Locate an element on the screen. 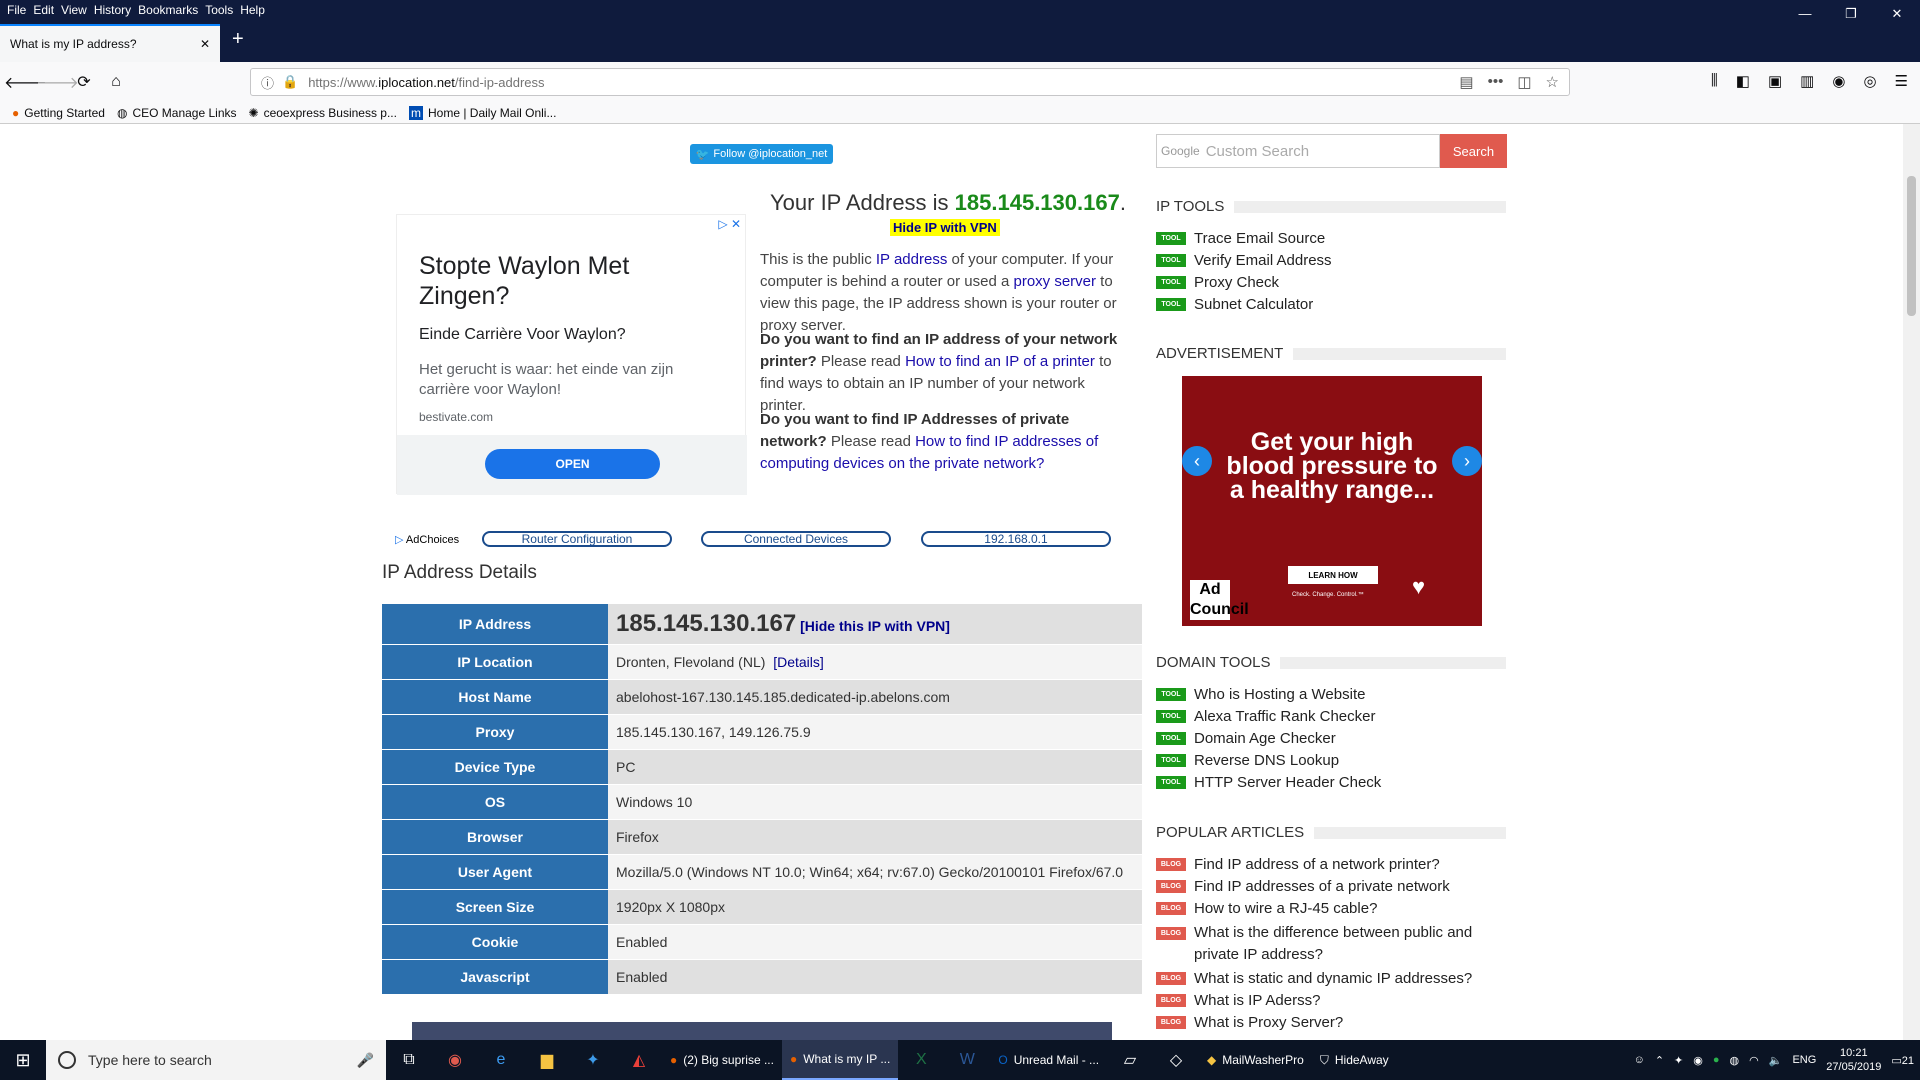 The width and height of the screenshot is (1920, 1080). page-actions-icon: ••• is located at coordinates (1496, 82).